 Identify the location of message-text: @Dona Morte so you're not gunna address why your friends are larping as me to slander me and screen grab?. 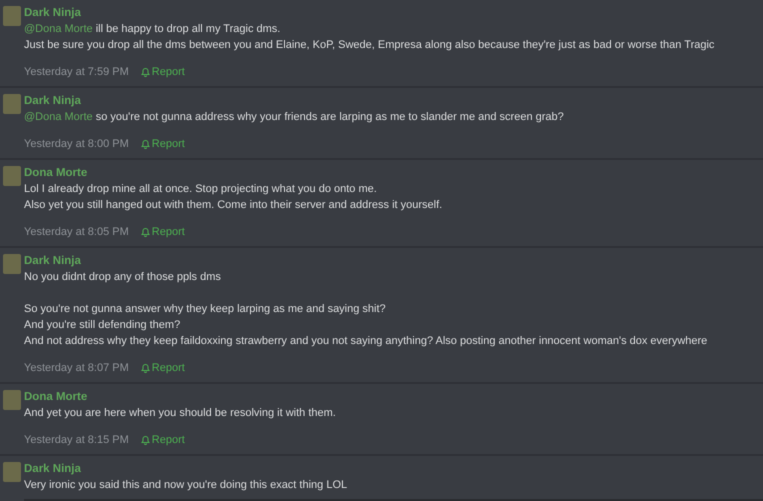
(294, 117).